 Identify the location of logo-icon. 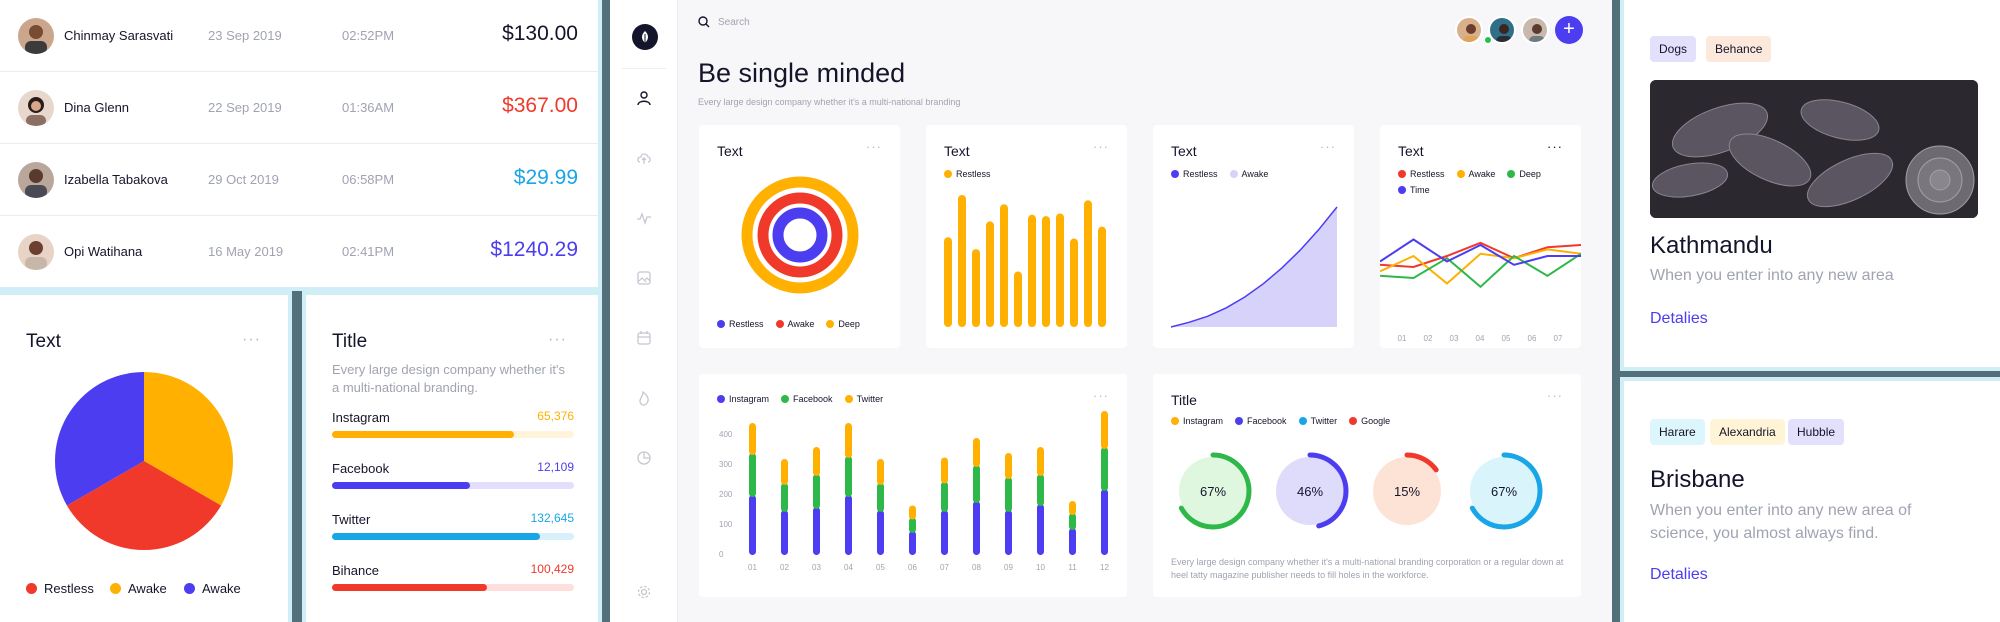
(645, 37).